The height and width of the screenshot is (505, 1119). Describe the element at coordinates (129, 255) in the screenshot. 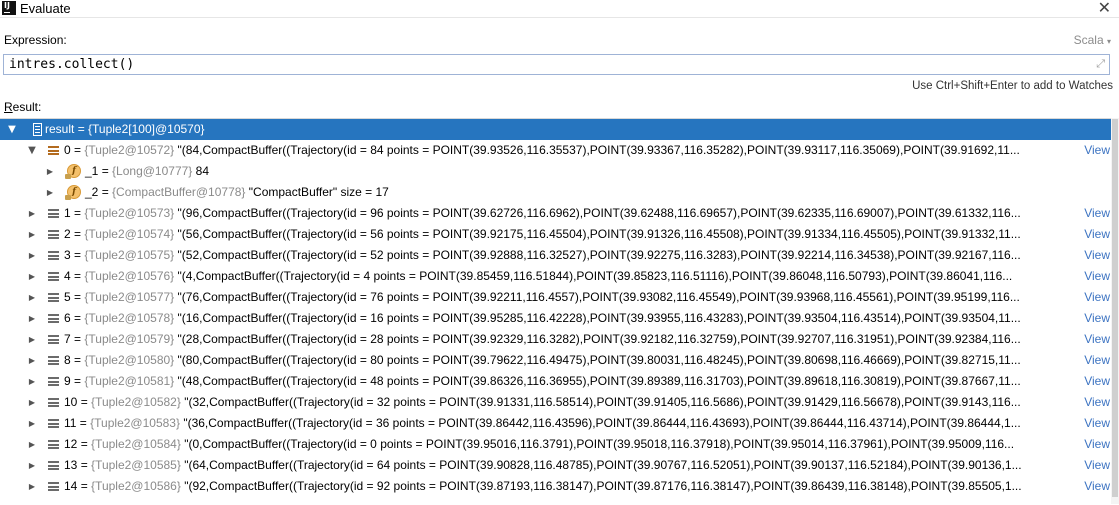

I see `node-ref: {Tuple2@10575}` at that location.